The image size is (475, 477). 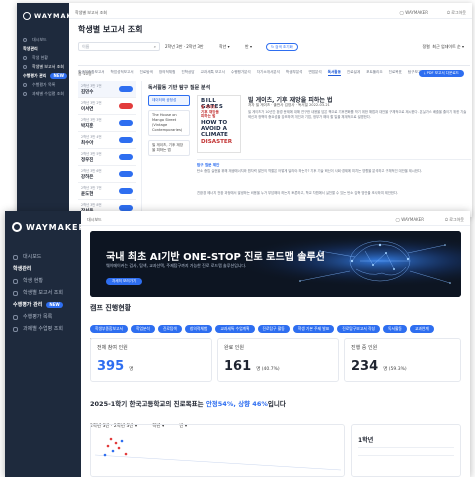 I want to click on sidebar-section-students: 학생관리, so click(x=45, y=48).